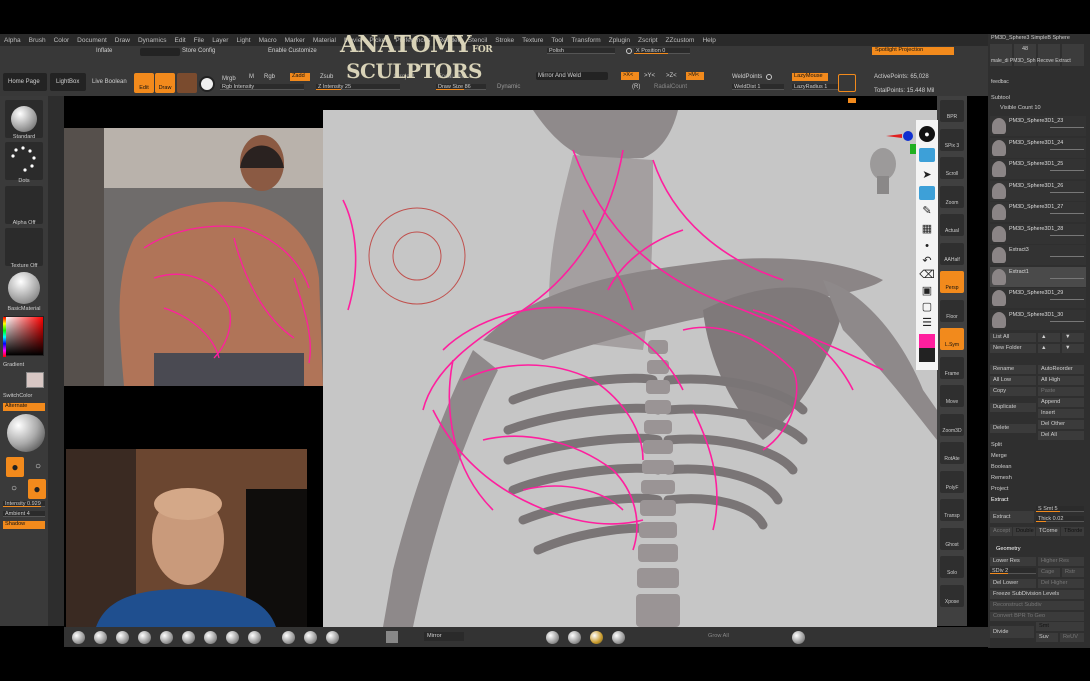  I want to click on enable-customize-button: Enable Customize, so click(292, 51).